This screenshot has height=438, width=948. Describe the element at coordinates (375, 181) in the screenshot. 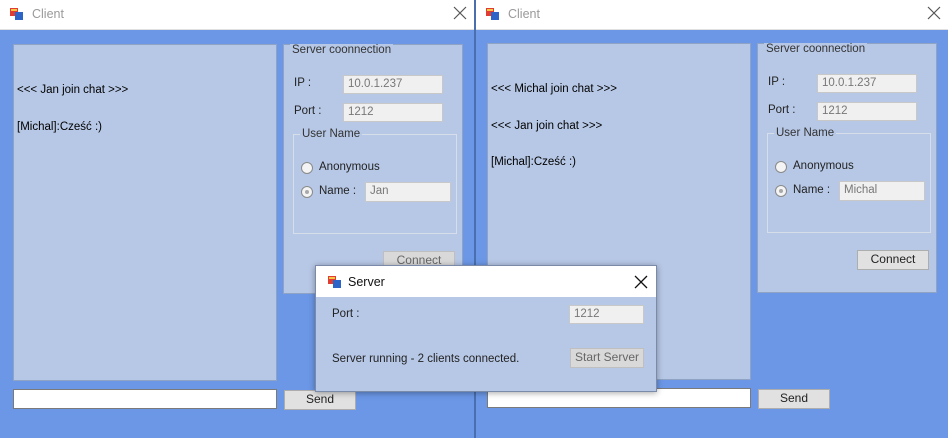

I see `user-name-group: User Name Anonymous Name : Jan` at that location.